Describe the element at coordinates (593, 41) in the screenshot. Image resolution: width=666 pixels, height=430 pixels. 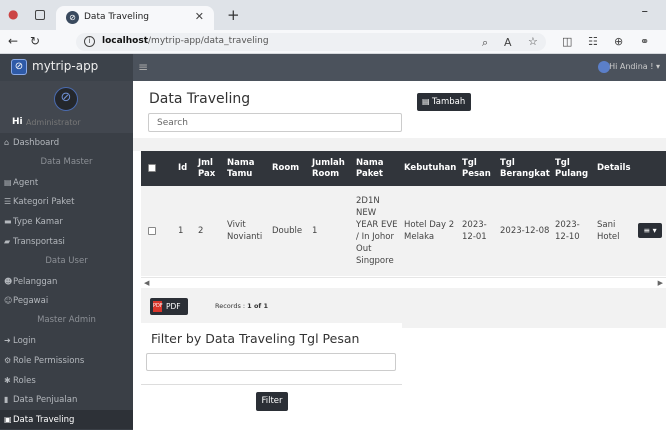
I see `favorites-icon: ☷` at that location.